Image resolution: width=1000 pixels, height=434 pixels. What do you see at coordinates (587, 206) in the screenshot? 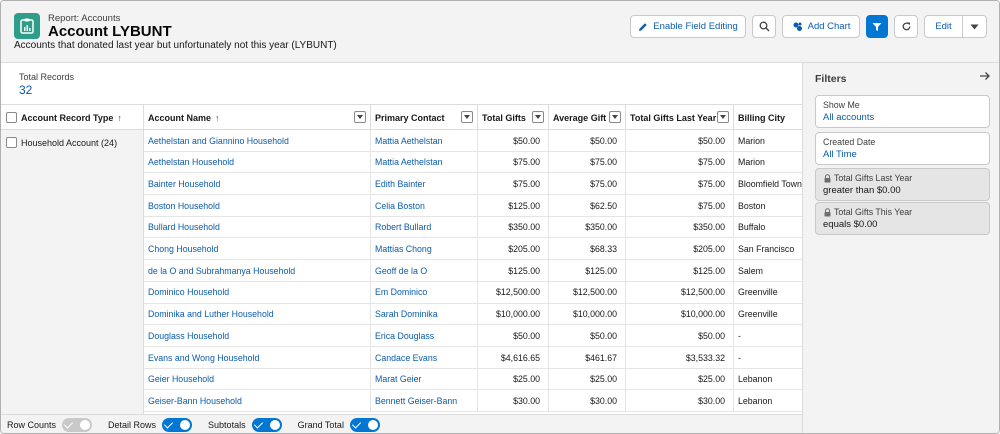
I see `average-gift-cell: $62.50` at bounding box center [587, 206].